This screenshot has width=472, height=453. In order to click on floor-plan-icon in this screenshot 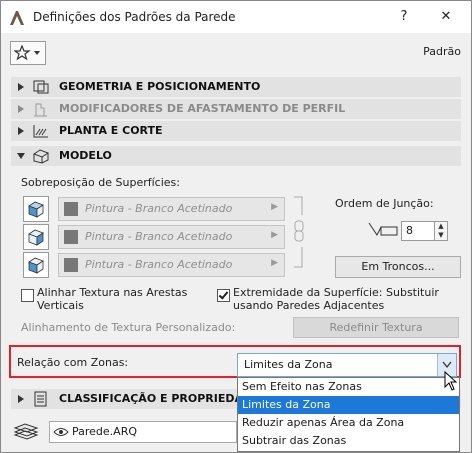, I will do `click(40, 131)`.